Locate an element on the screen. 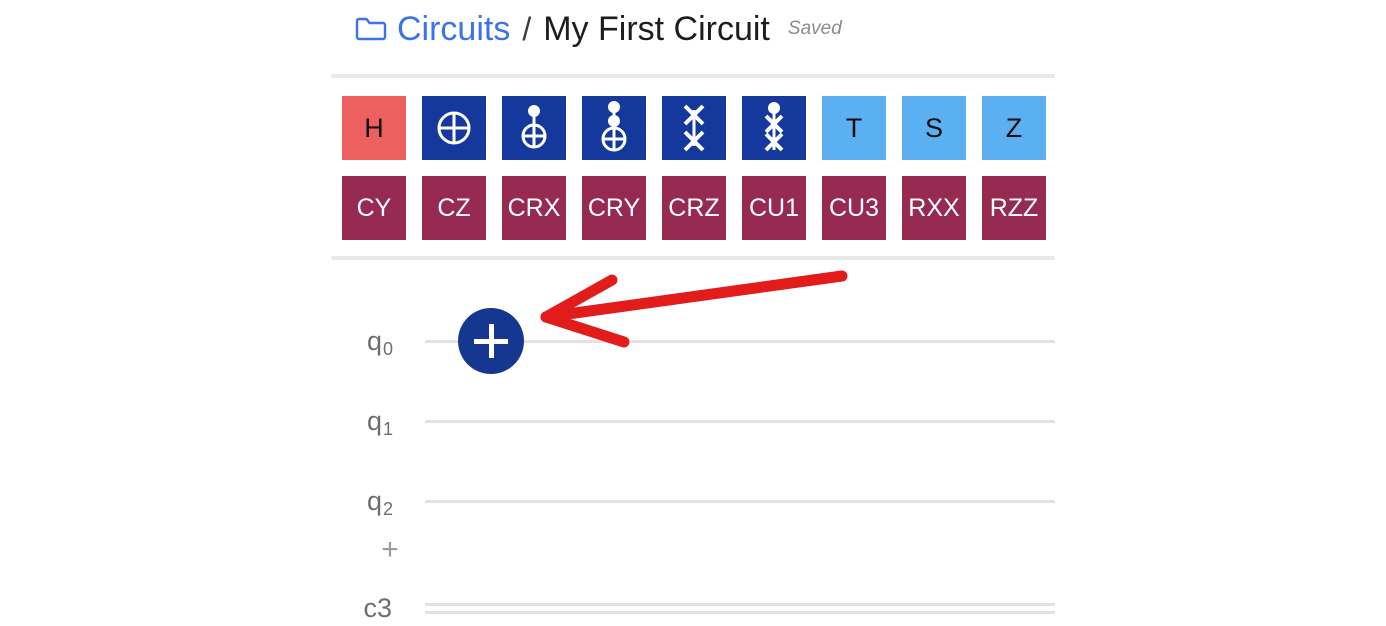 Image resolution: width=1386 pixels, height=626 pixels. register-index: 1 is located at coordinates (387, 429).